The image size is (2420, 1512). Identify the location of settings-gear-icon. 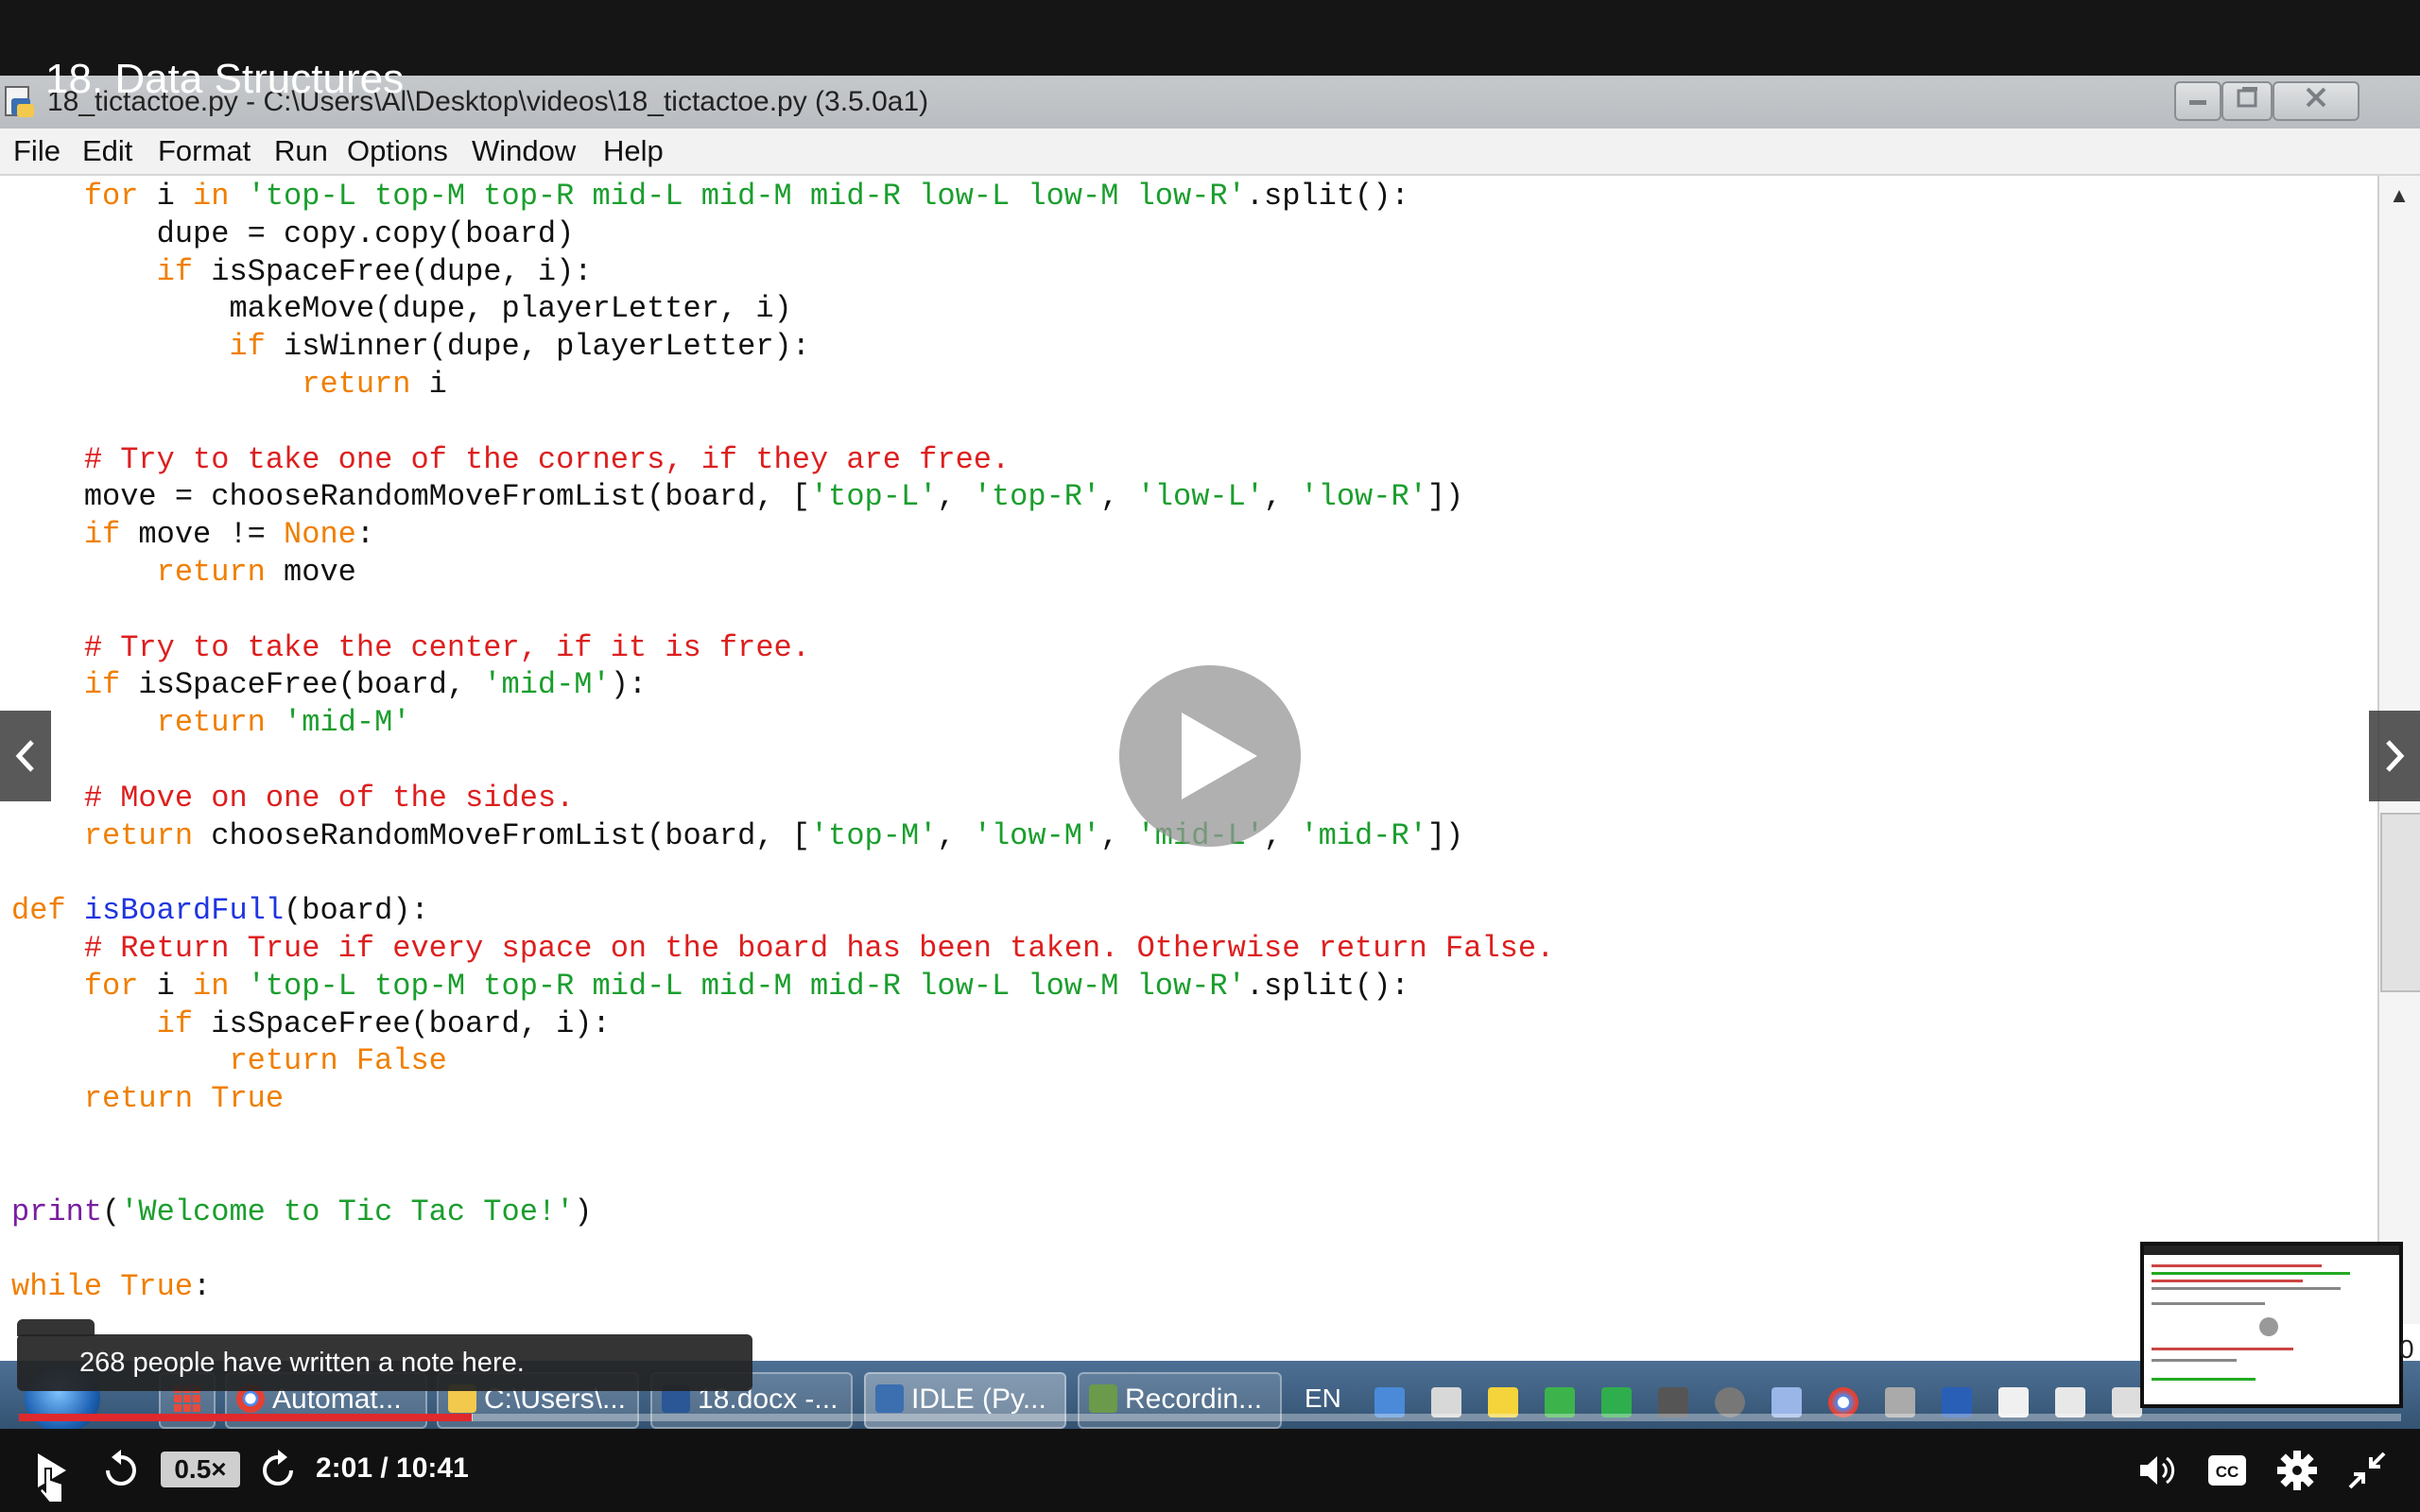
(2297, 1470).